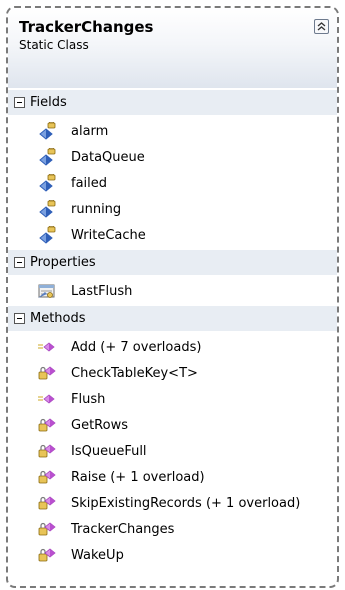 Image resolution: width=345 pixels, height=590 pixels. What do you see at coordinates (89, 183) in the screenshot?
I see `field-label: failed` at bounding box center [89, 183].